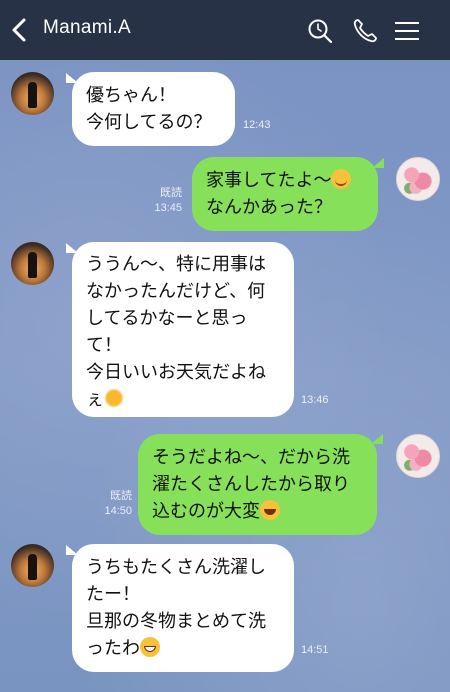 The width and height of the screenshot is (450, 692). Describe the element at coordinates (104, 345) in the screenshot. I see `message-line: て！` at that location.